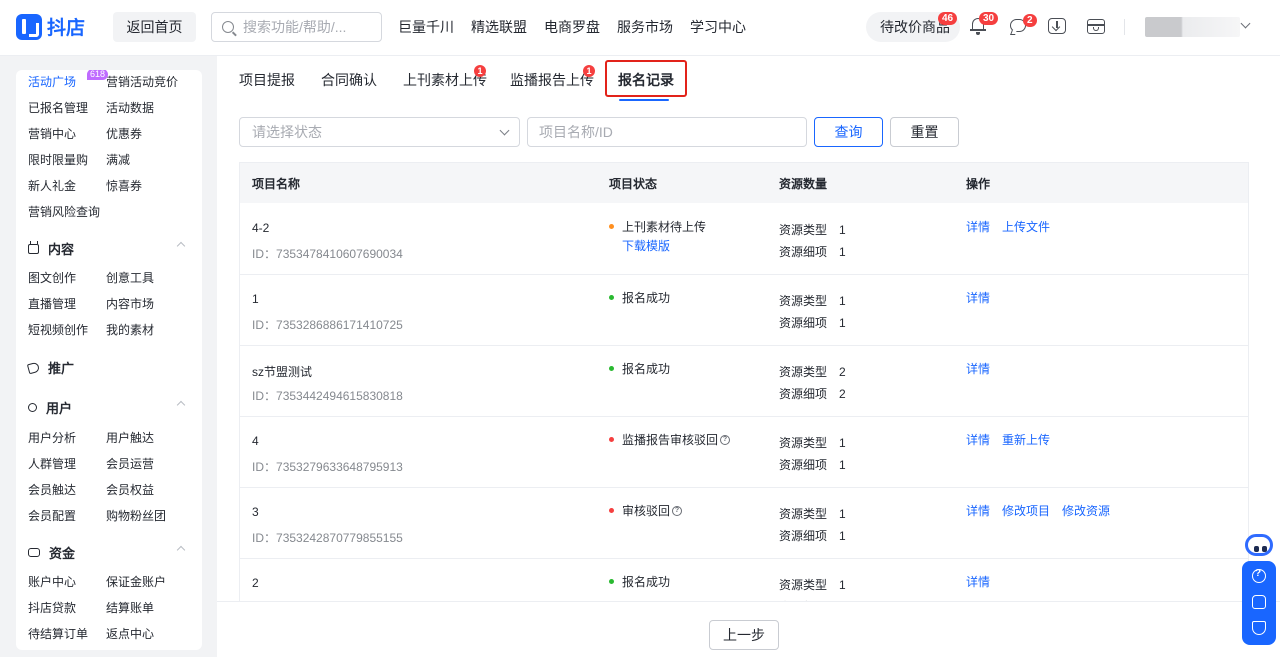  Describe the element at coordinates (145, 515) in the screenshot. I see `sidebar-item: 购物粉丝团` at that location.